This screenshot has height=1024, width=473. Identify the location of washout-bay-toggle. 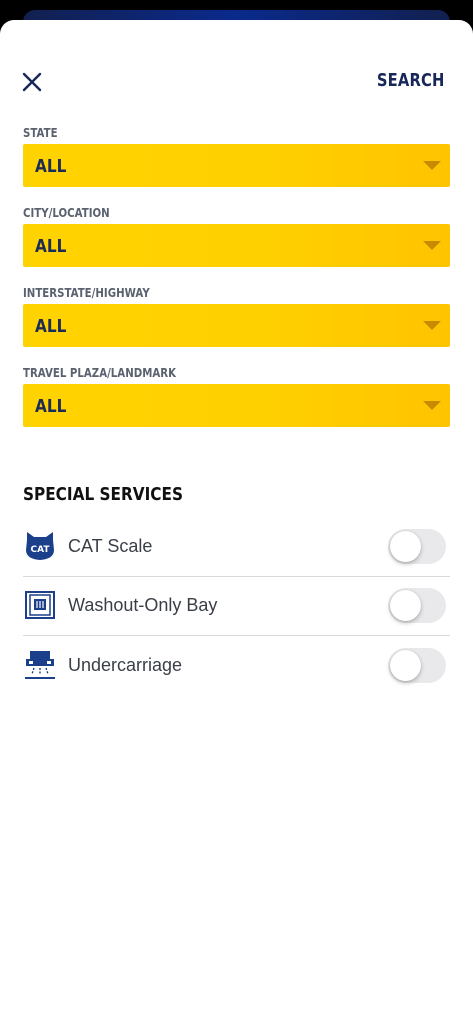
(417, 605).